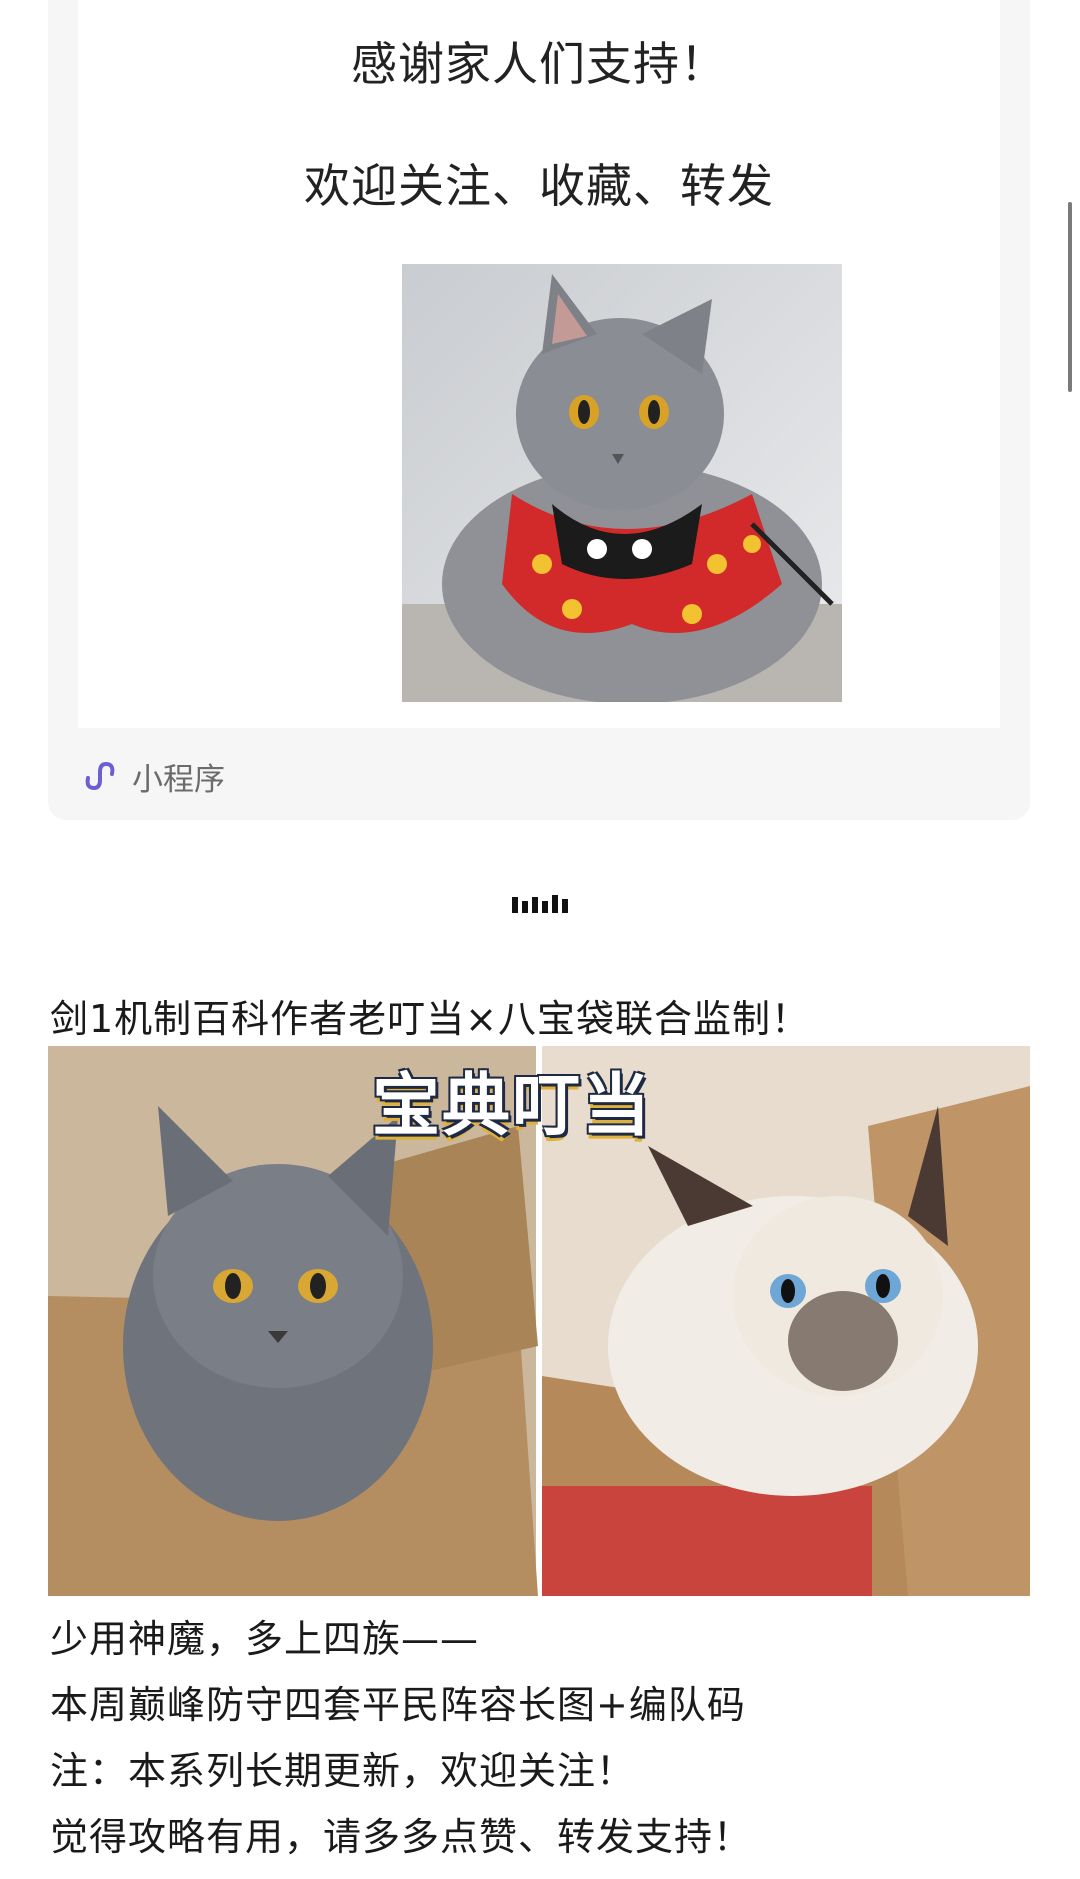  Describe the element at coordinates (100, 776) in the screenshot. I see `miniprogram-link-icon` at that location.